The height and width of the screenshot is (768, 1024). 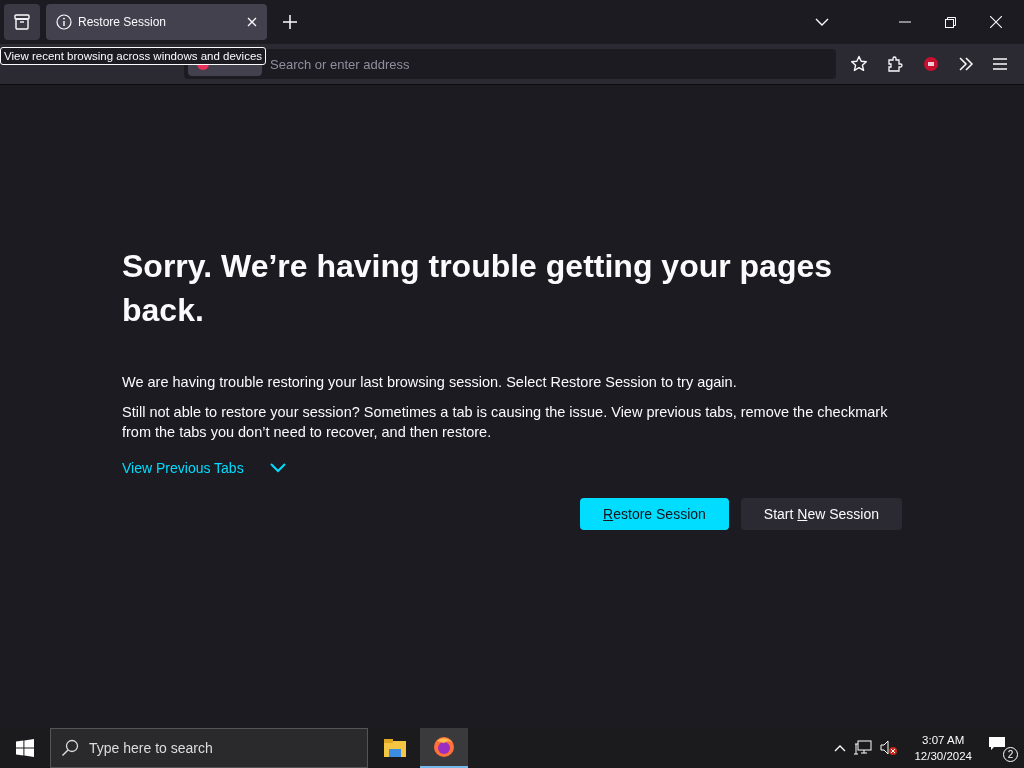 I want to click on description-text: Still not able to restore your session? Sometimes a tab is causing the issue. View previous tabs, remove the checkmark from the tabs you don’t need to recover, and then restore., so click(x=505, y=422).